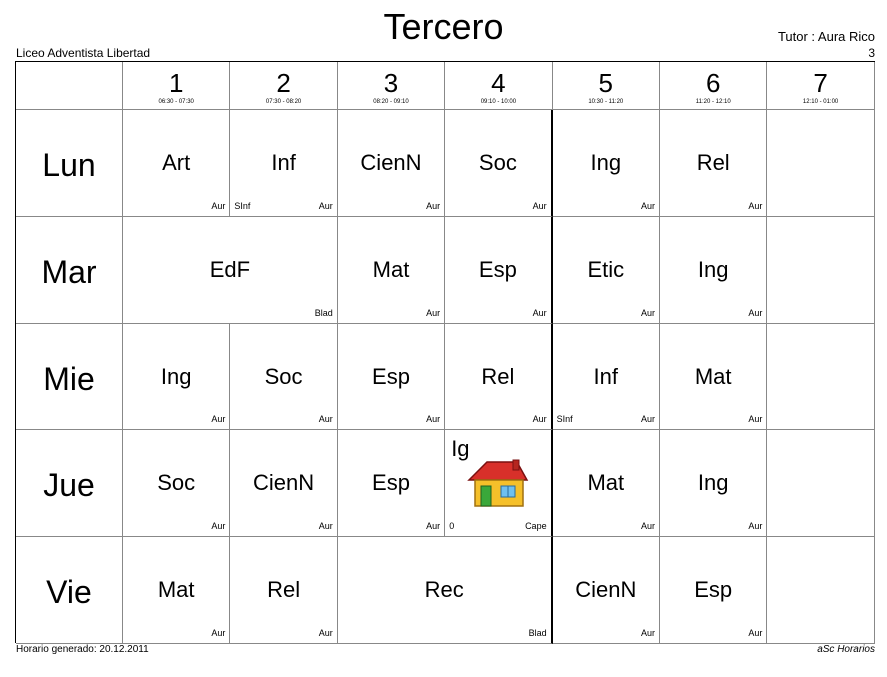  Describe the element at coordinates (606, 83) in the screenshot. I see `period-number: 5` at that location.